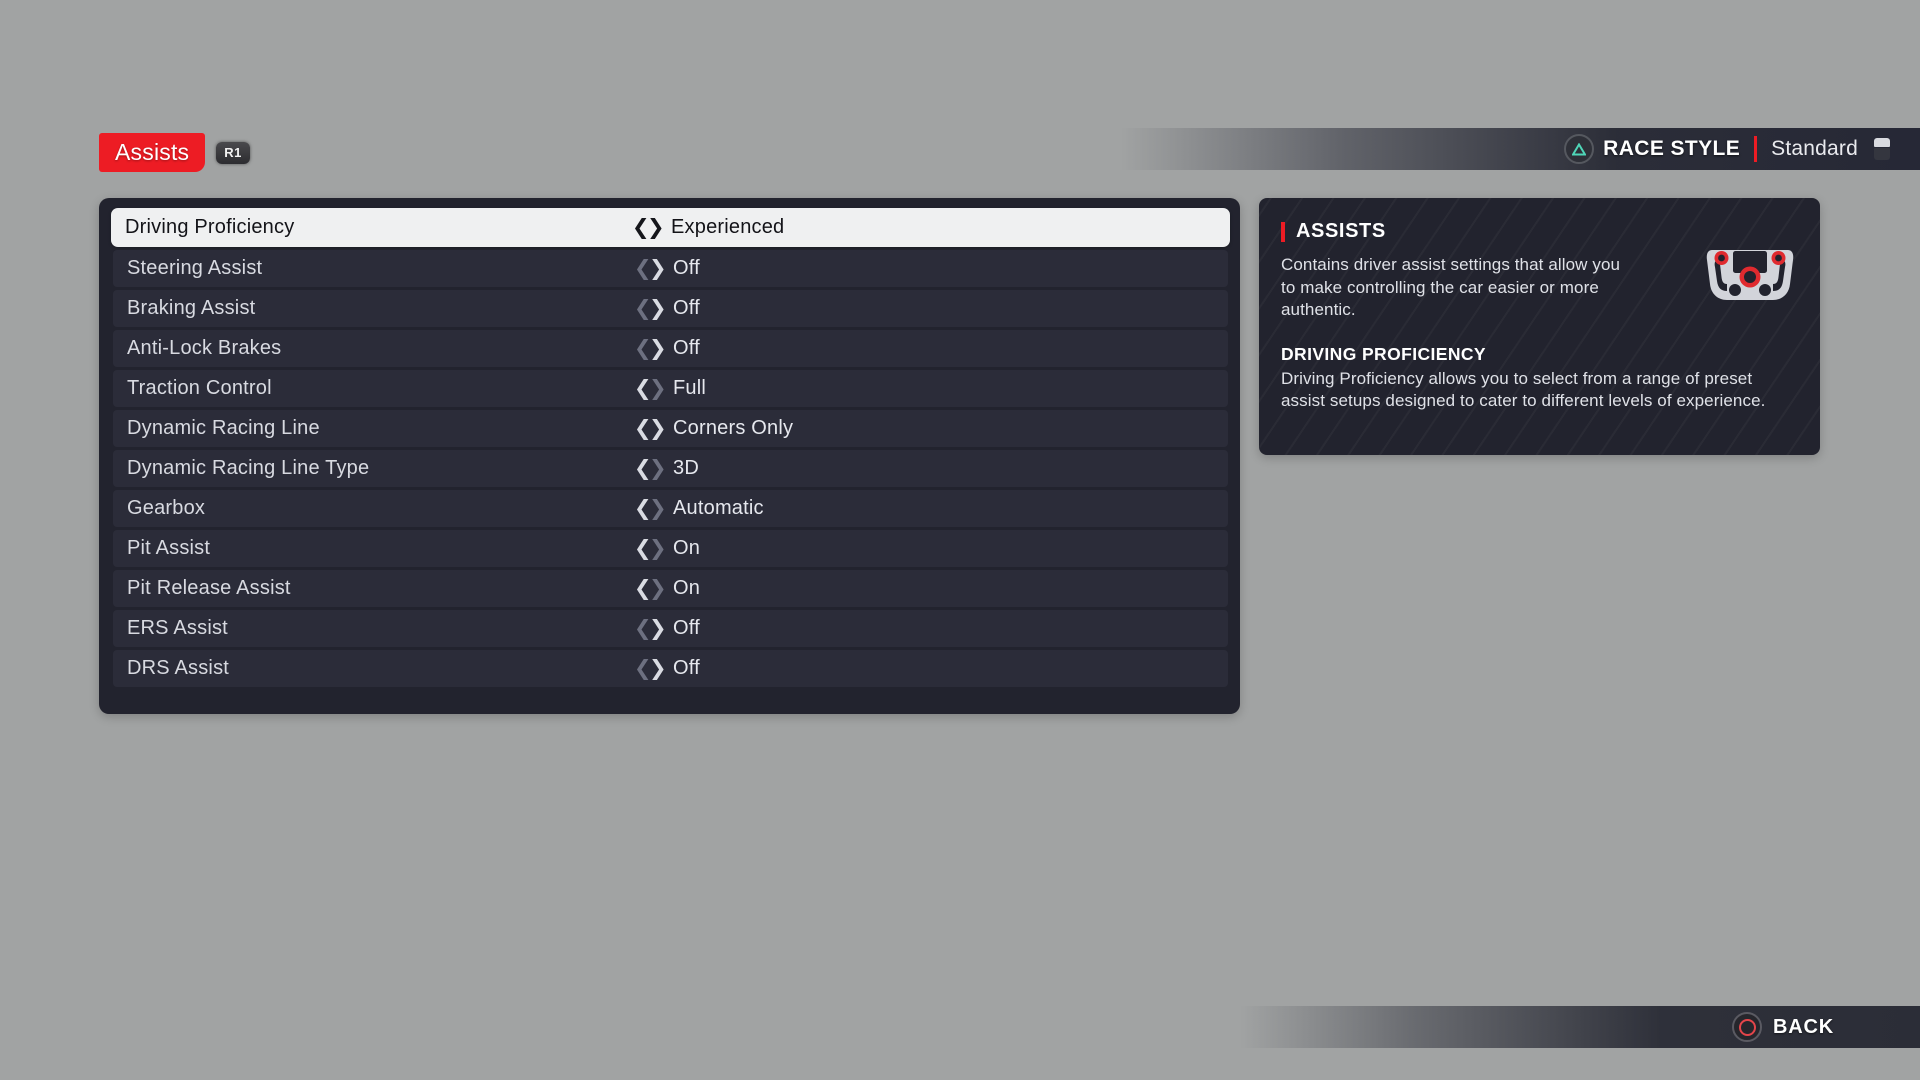 The width and height of the screenshot is (1920, 1080). I want to click on settings-row: Traction Control ❮ ❯ Full, so click(670, 388).